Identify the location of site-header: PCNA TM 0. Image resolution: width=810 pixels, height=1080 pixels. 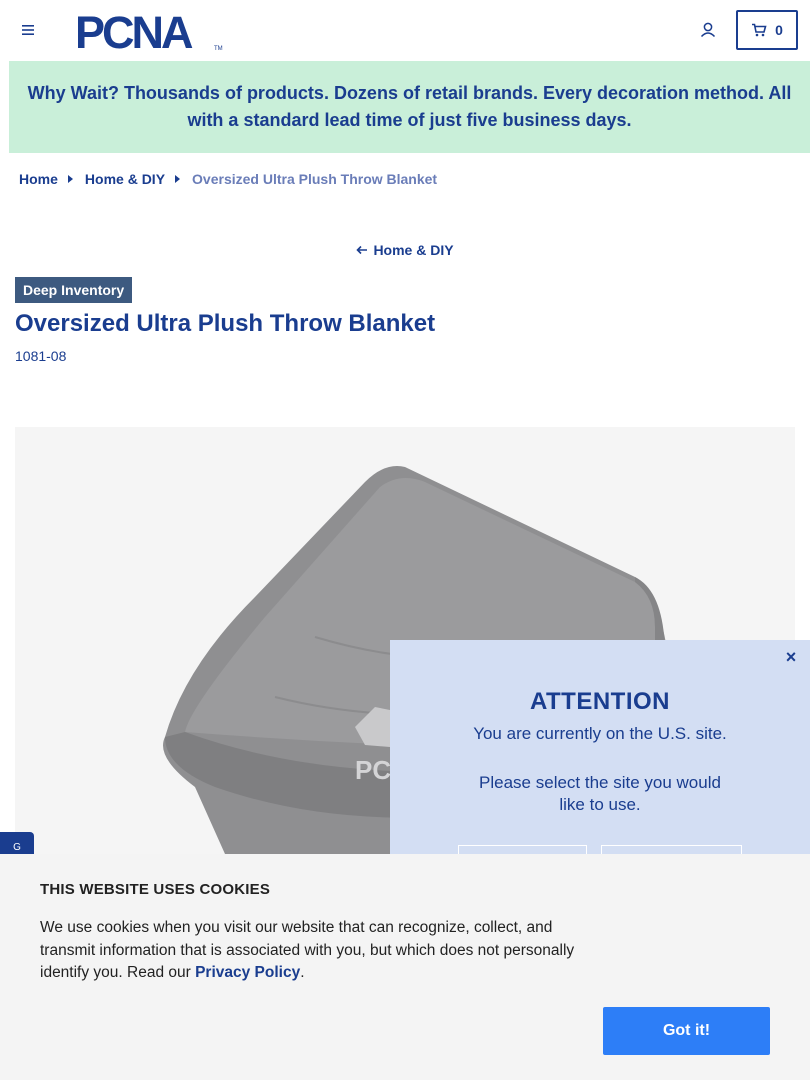
(405, 30).